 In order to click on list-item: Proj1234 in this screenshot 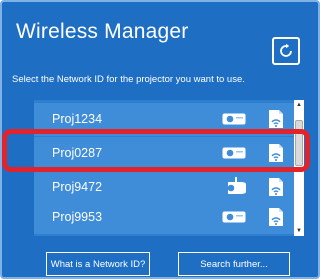, I will do `click(164, 119)`.